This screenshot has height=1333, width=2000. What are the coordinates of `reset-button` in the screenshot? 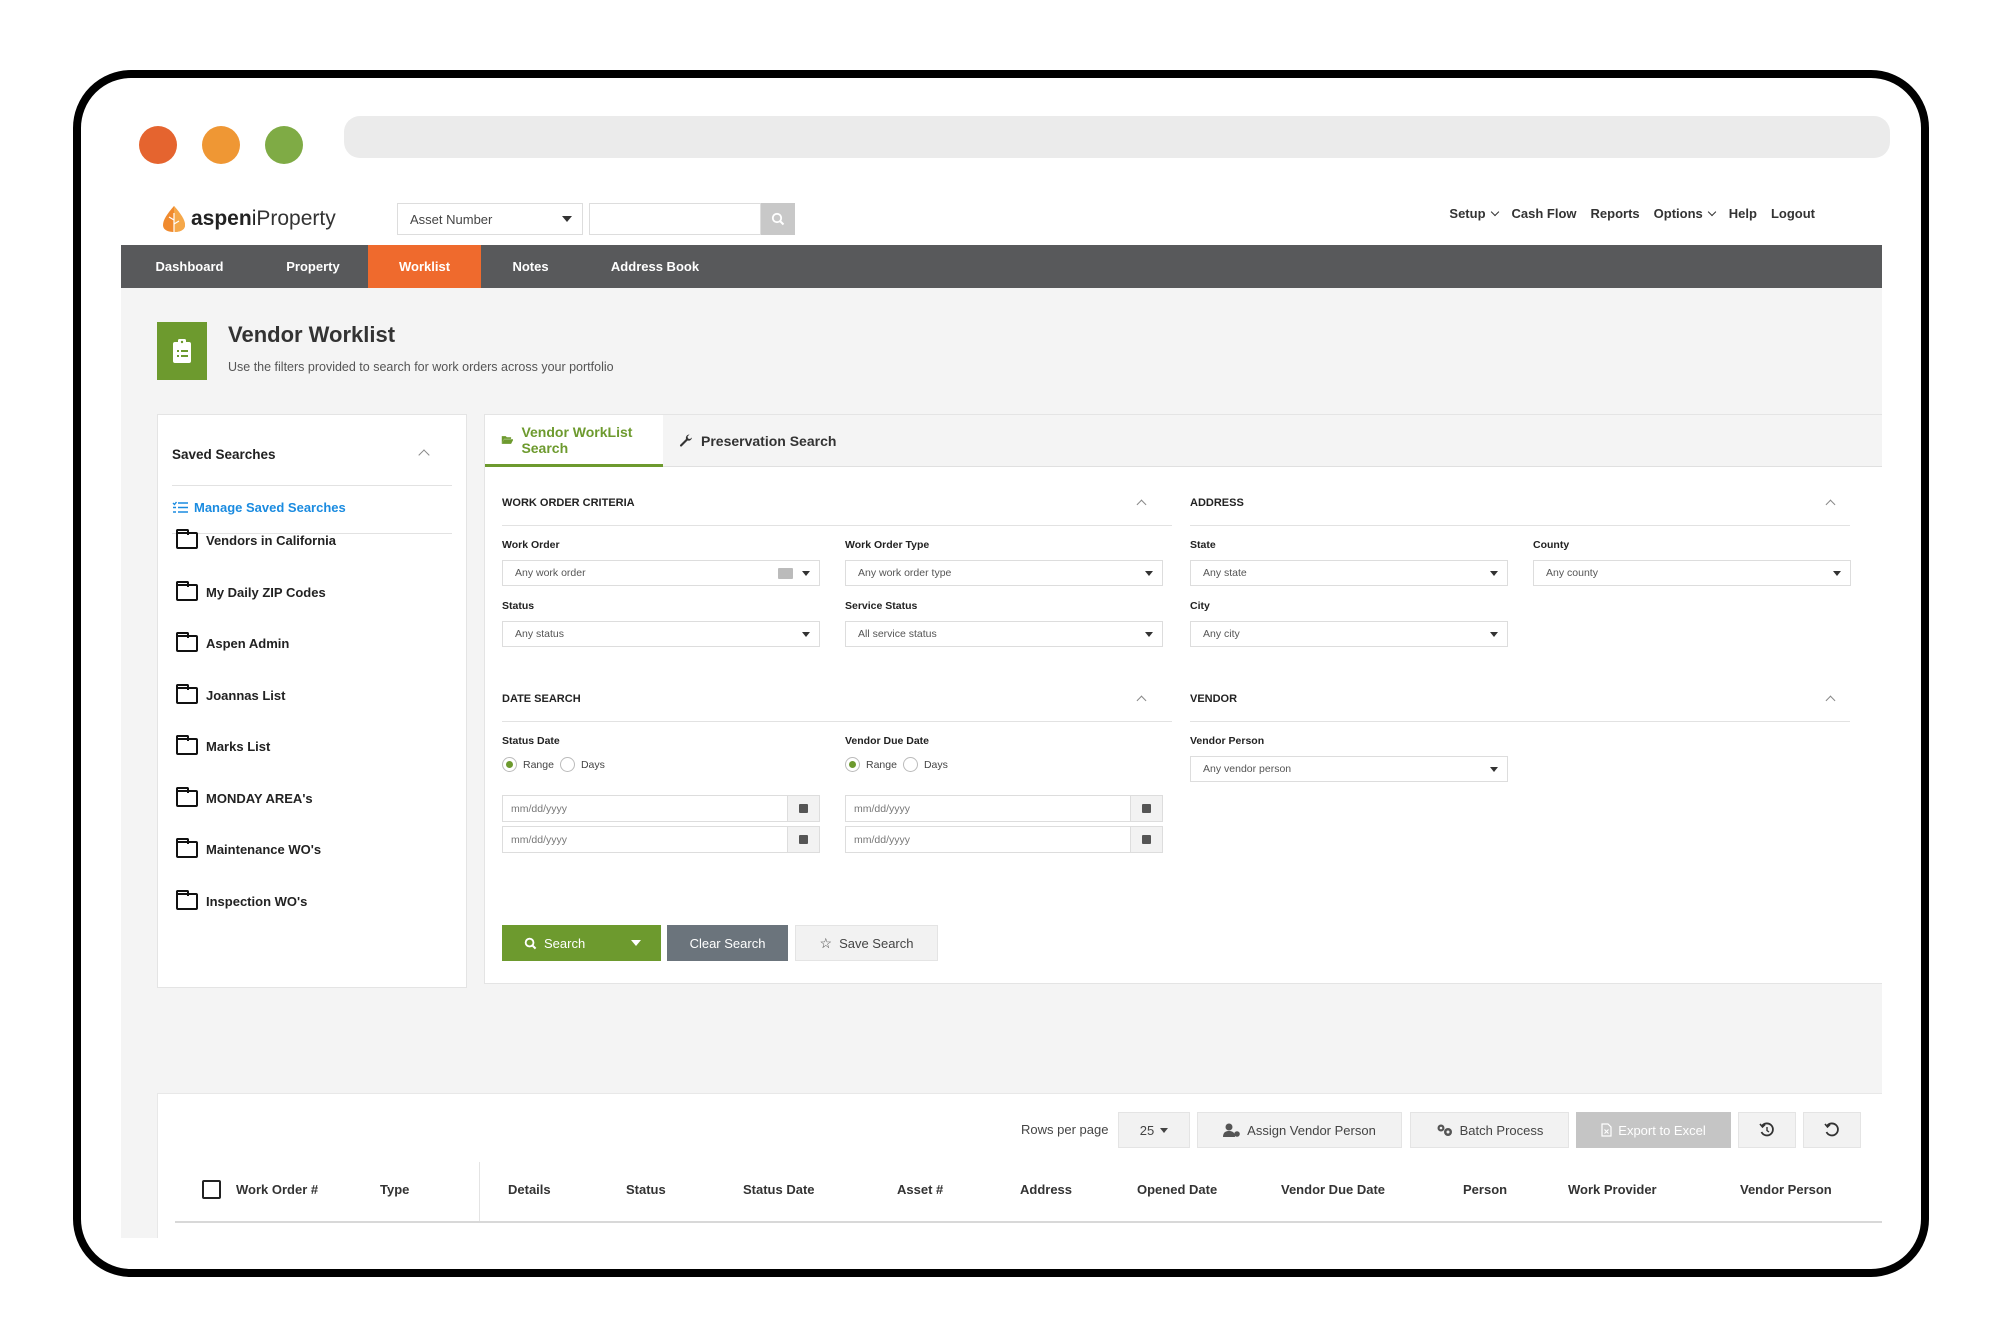 It's located at (1832, 1130).